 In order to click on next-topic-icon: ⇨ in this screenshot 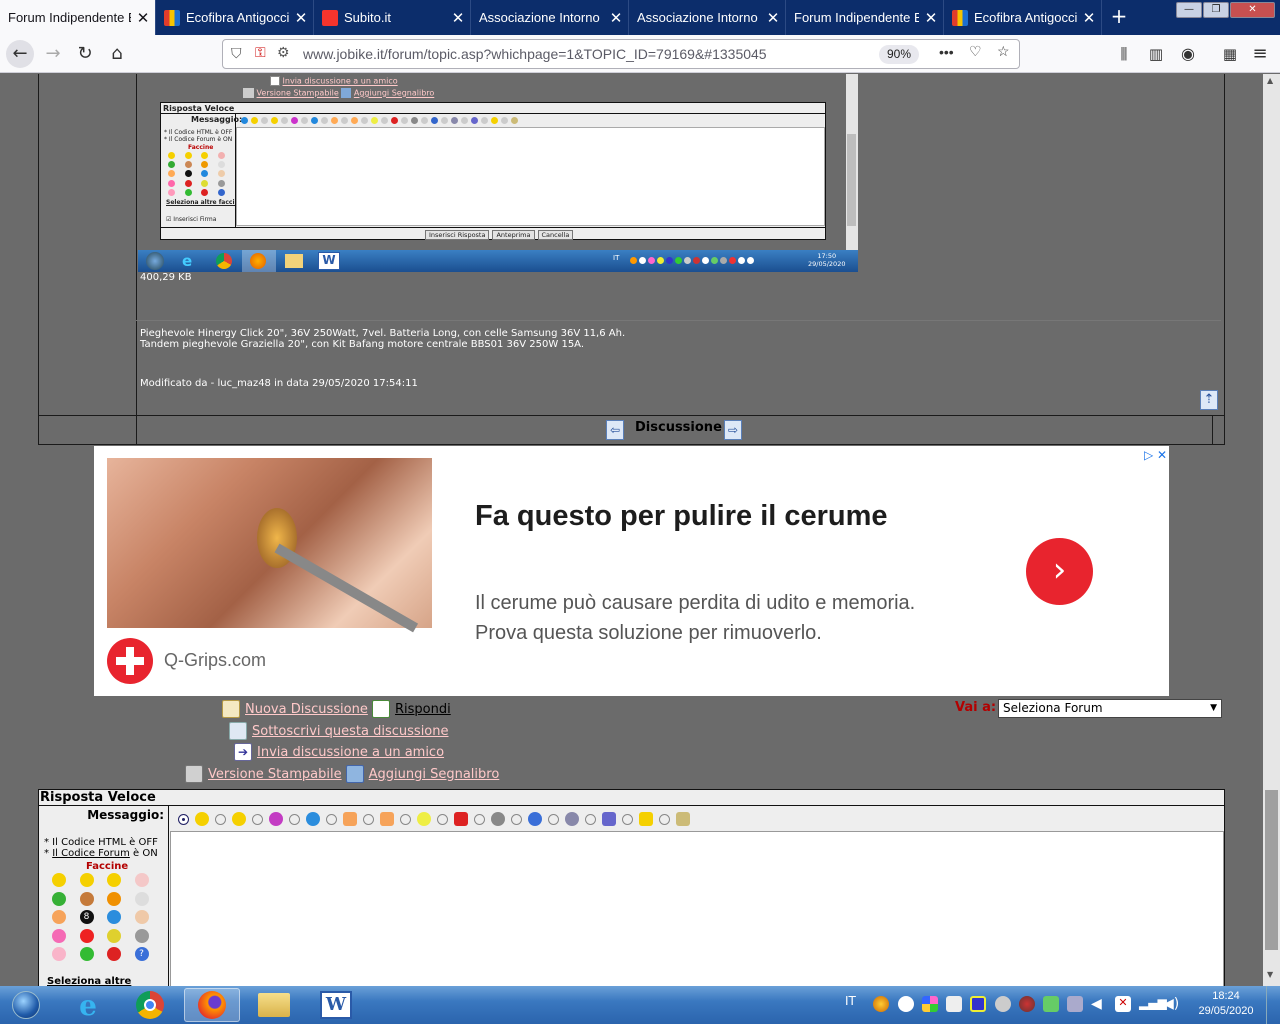, I will do `click(733, 430)`.